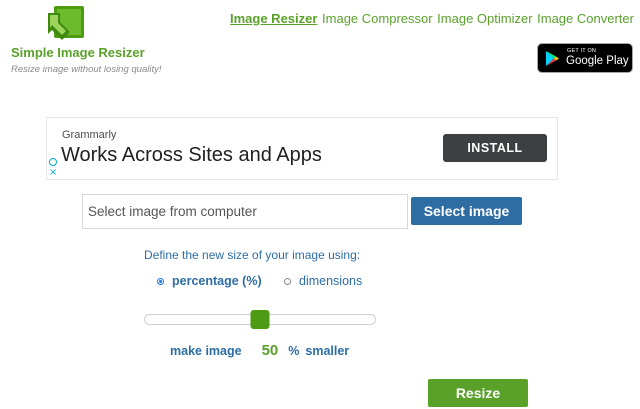 This screenshot has height=409, width=640. What do you see at coordinates (270, 350) in the screenshot?
I see `summary-value: 50` at bounding box center [270, 350].